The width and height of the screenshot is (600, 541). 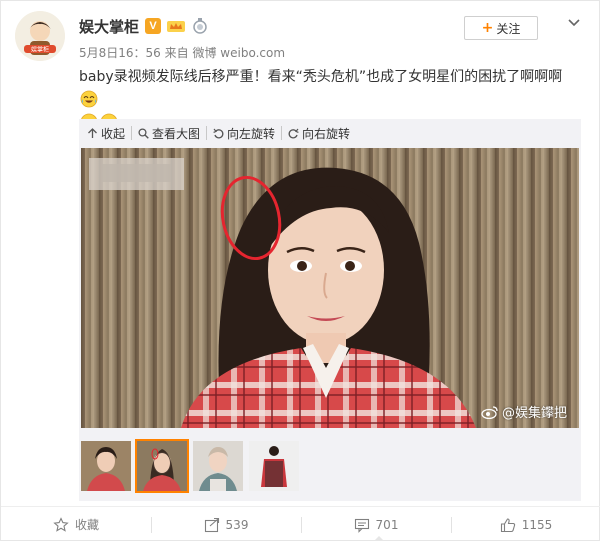 What do you see at coordinates (162, 466) in the screenshot?
I see `thumbnail-2-active` at bounding box center [162, 466].